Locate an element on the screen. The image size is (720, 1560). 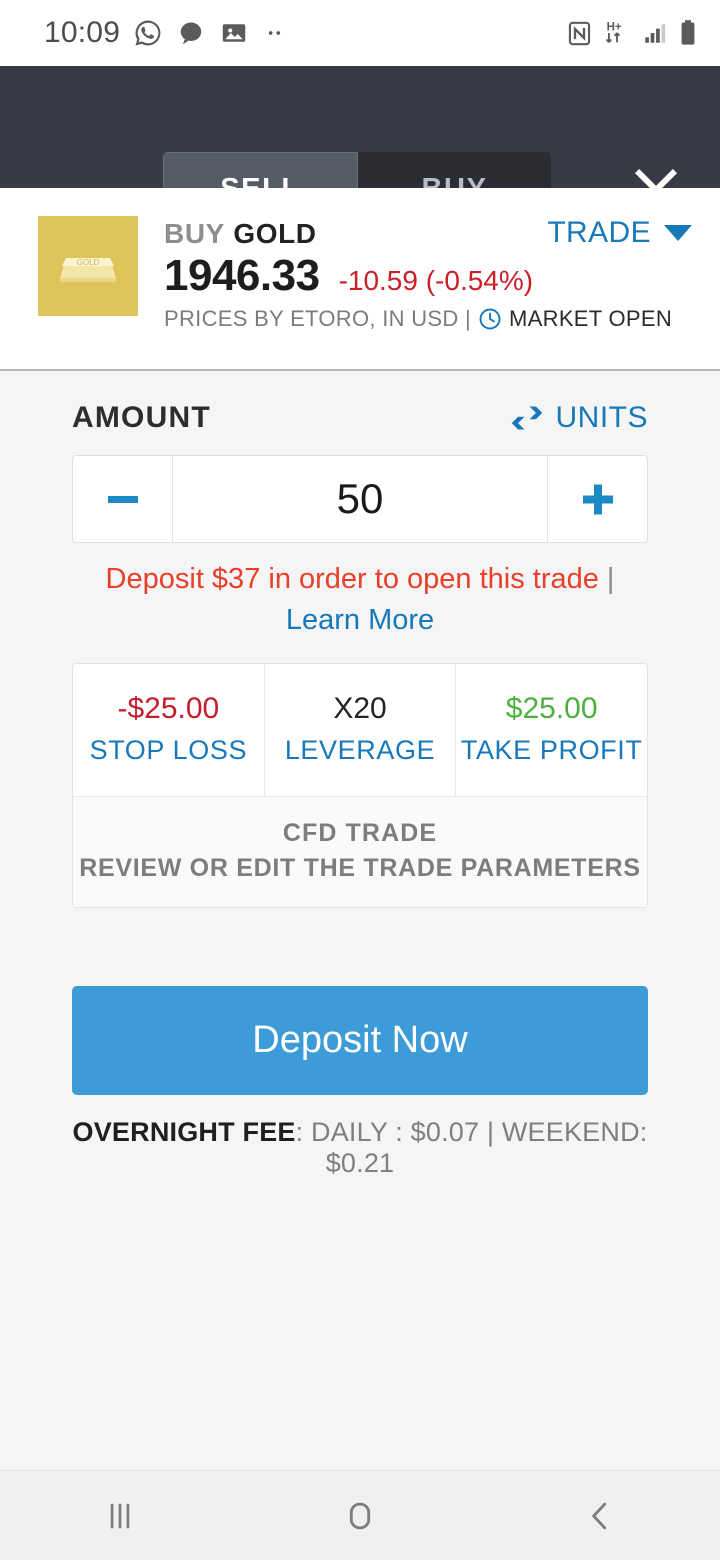
amount-increase-button is located at coordinates (597, 499).